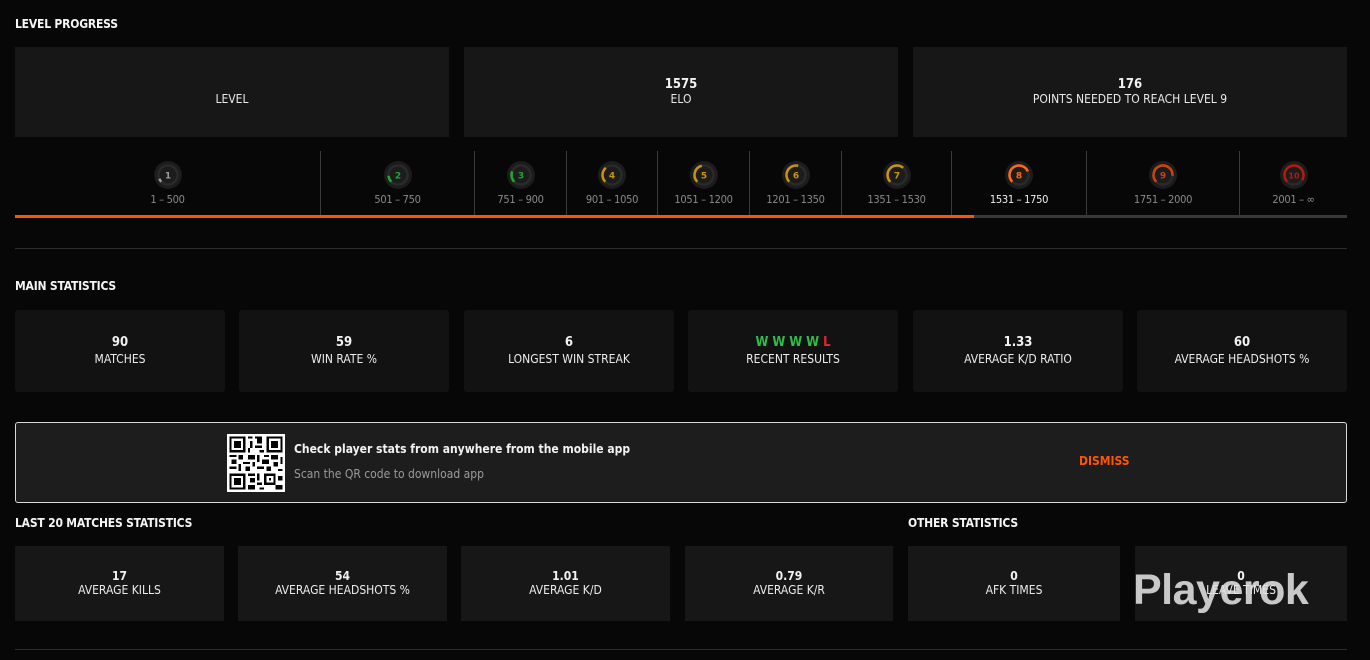  I want to click on level-badge-icon: 6, so click(795, 175).